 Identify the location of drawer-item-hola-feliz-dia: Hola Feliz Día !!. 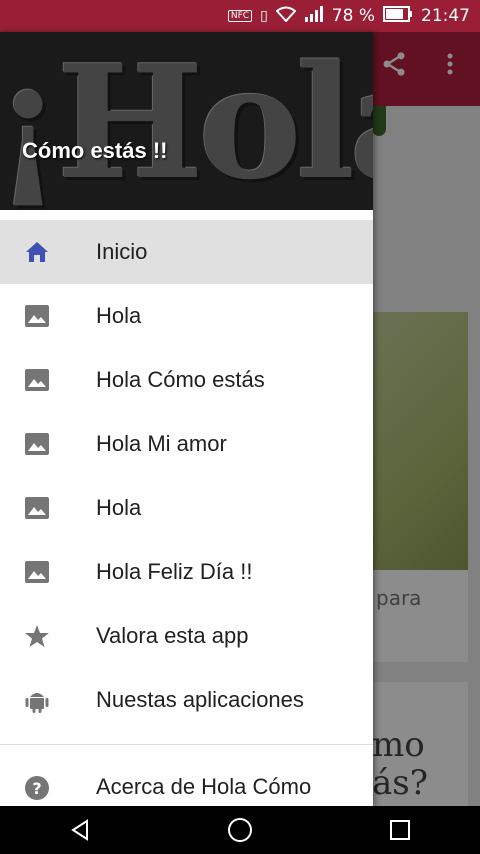
(186, 572).